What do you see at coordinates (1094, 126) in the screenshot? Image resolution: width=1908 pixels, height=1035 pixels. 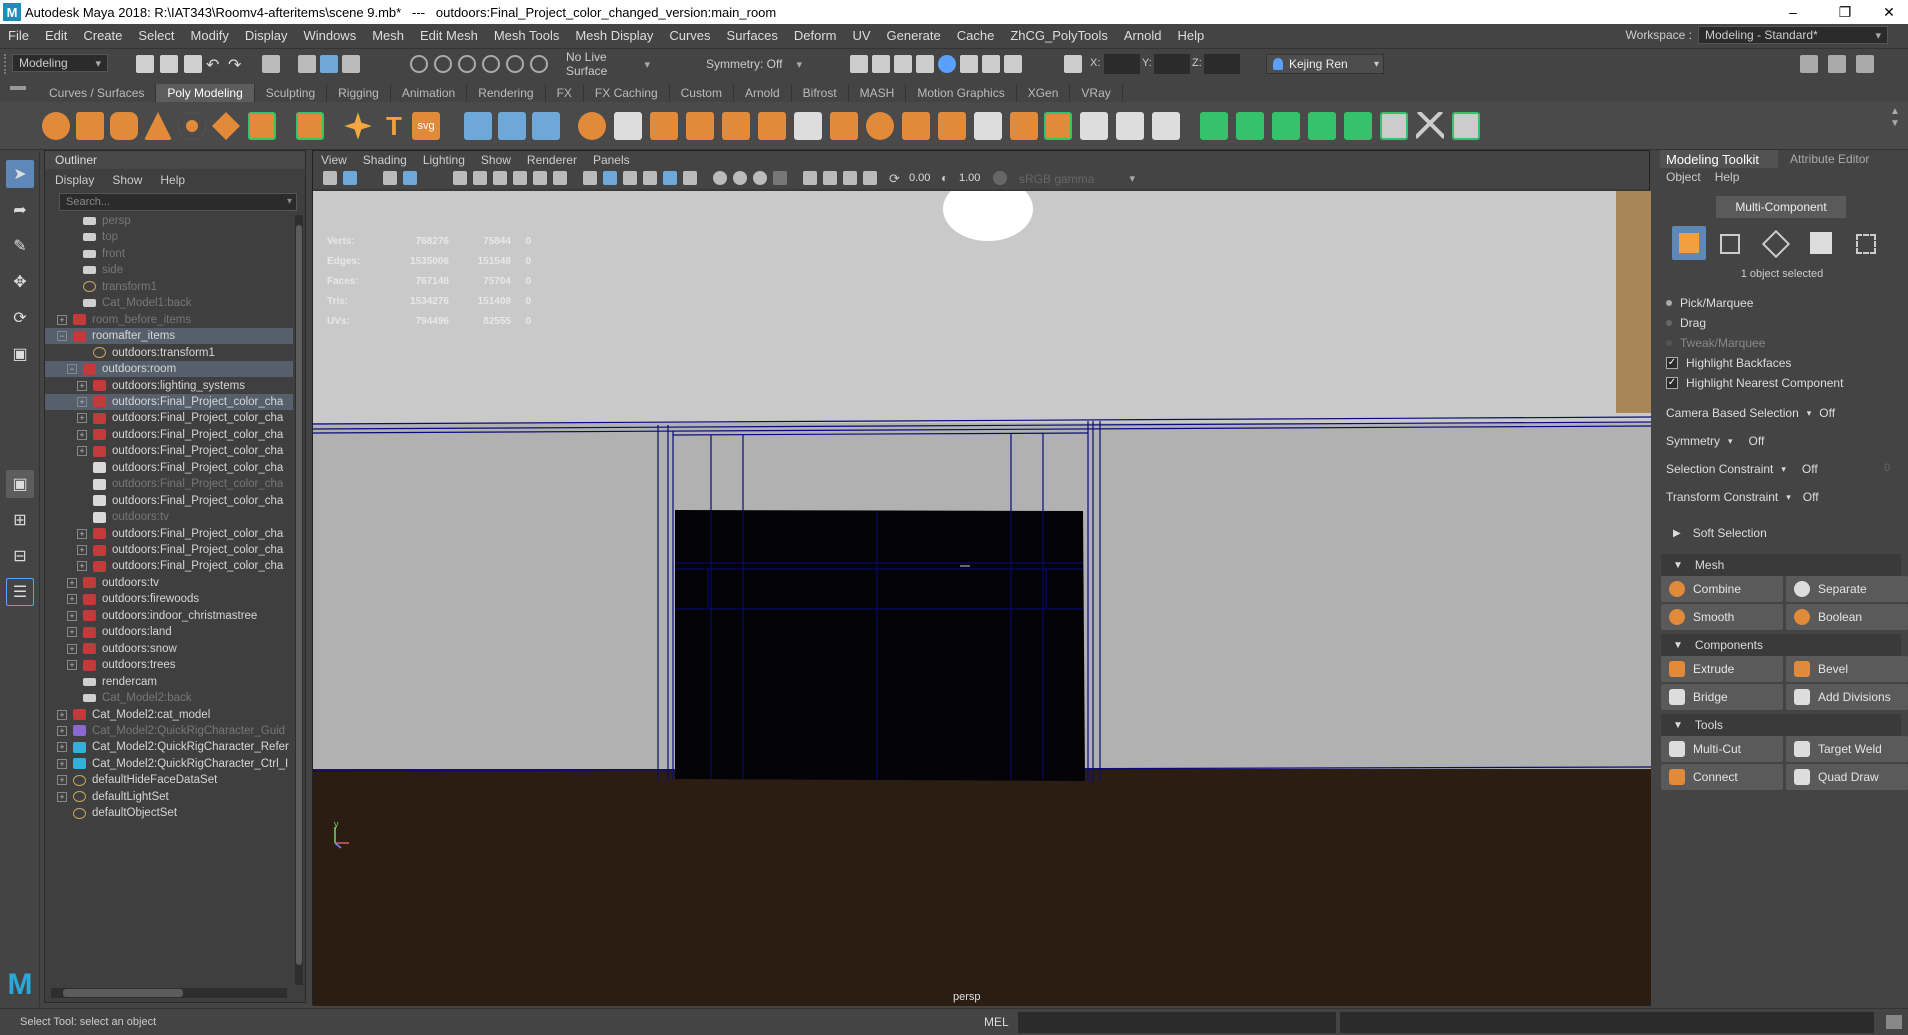 I see `multi-cut-shelf-icon` at bounding box center [1094, 126].